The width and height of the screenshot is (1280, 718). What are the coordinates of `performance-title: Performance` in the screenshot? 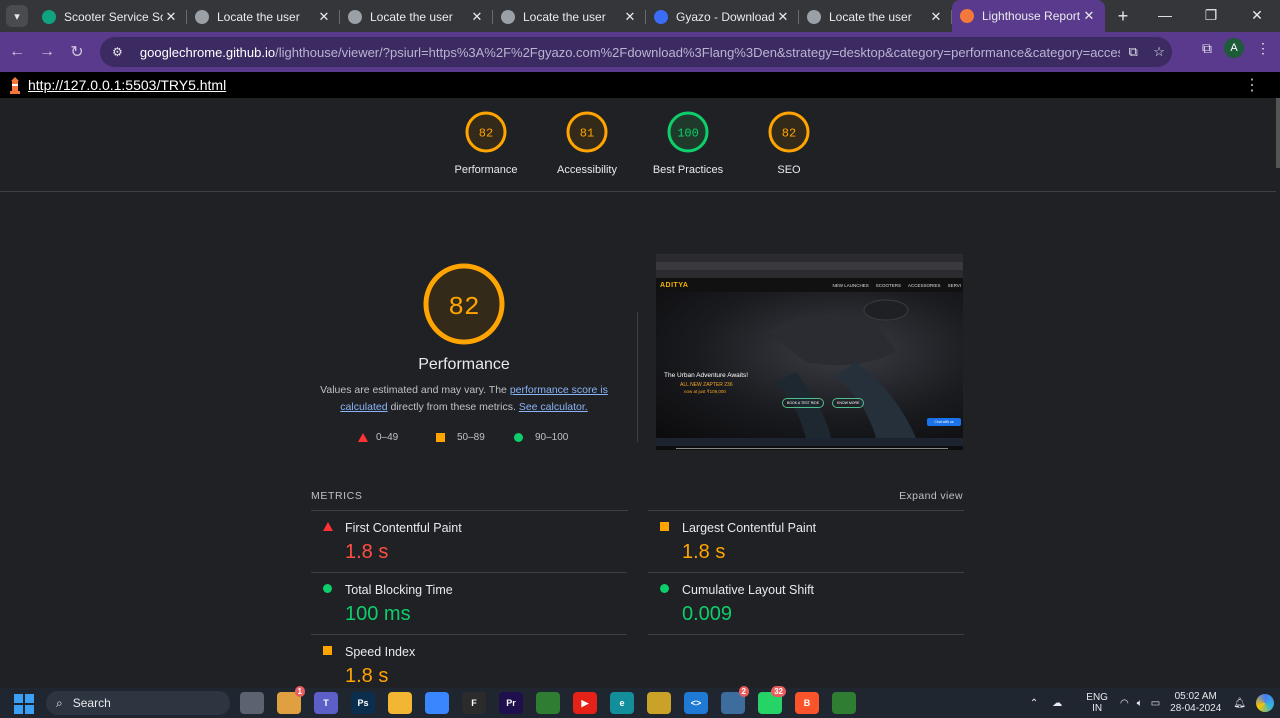 It's located at (464, 364).